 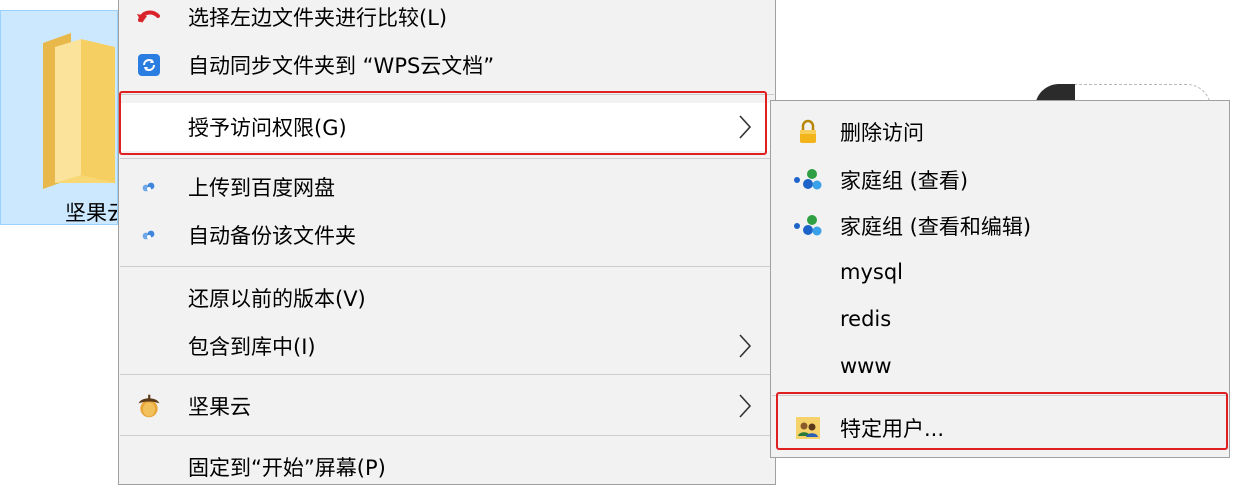 I want to click on submenu-item-user-mysql: mysql, so click(x=1000, y=272).